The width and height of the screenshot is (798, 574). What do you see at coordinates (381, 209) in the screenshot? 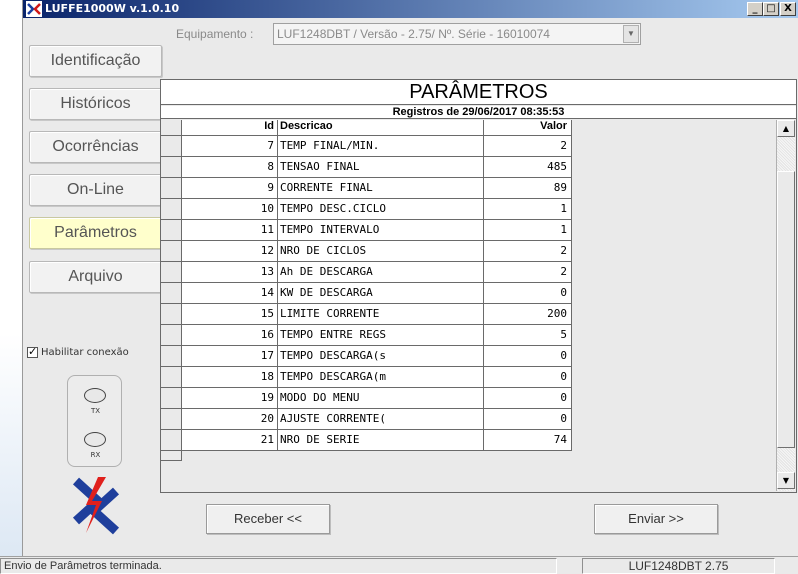
I see `row-description-cell: TEMPO DESC.CICLO` at bounding box center [381, 209].